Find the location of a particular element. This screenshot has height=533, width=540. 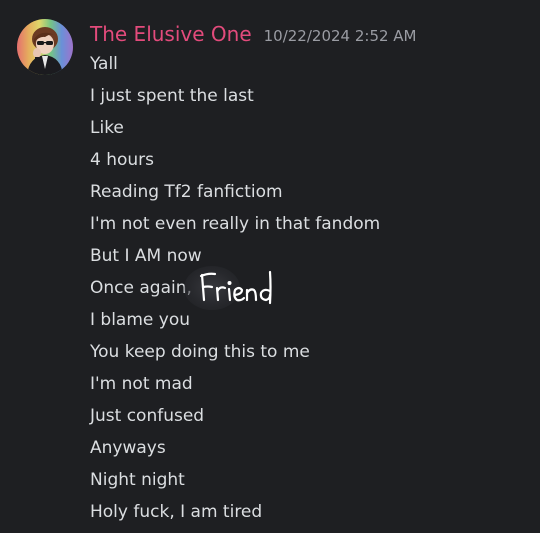

message-text: I'm not even really in that fandom is located at coordinates (235, 224).